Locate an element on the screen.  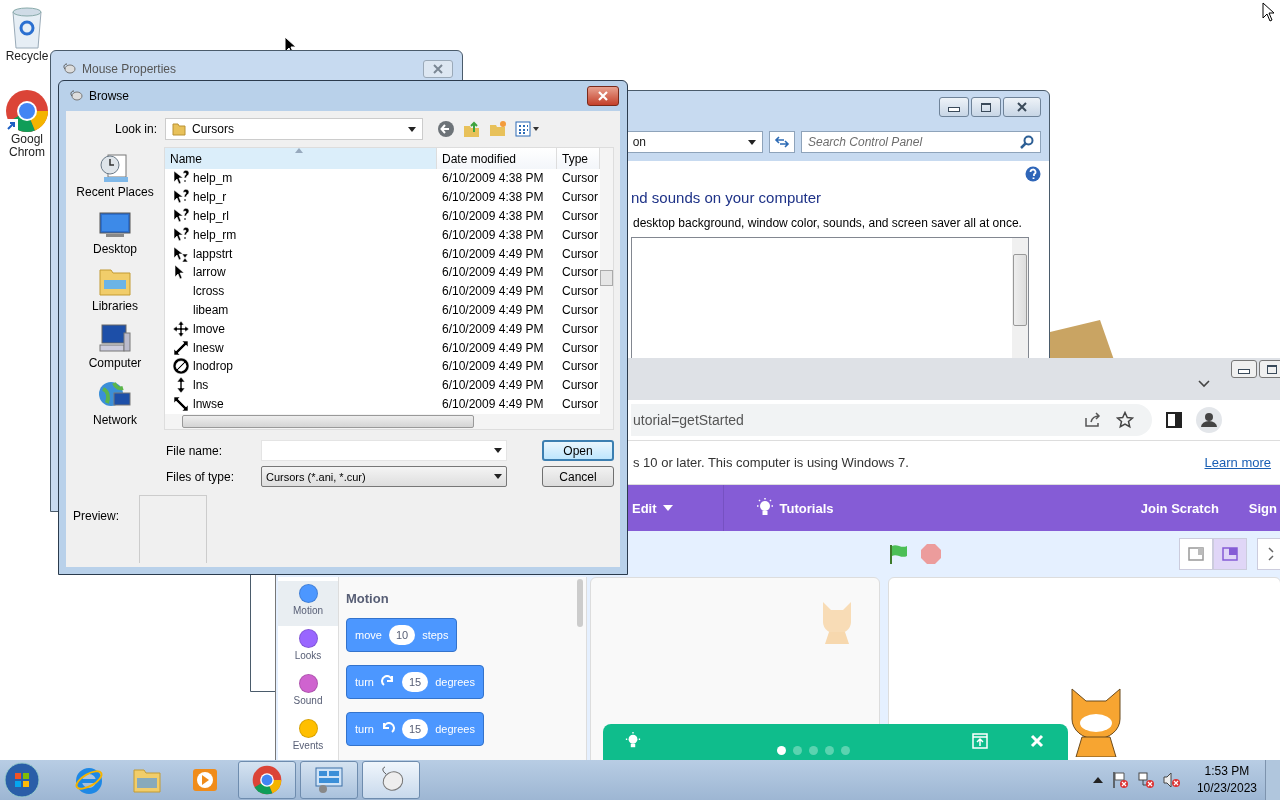
file-name-field is located at coordinates (384, 450).